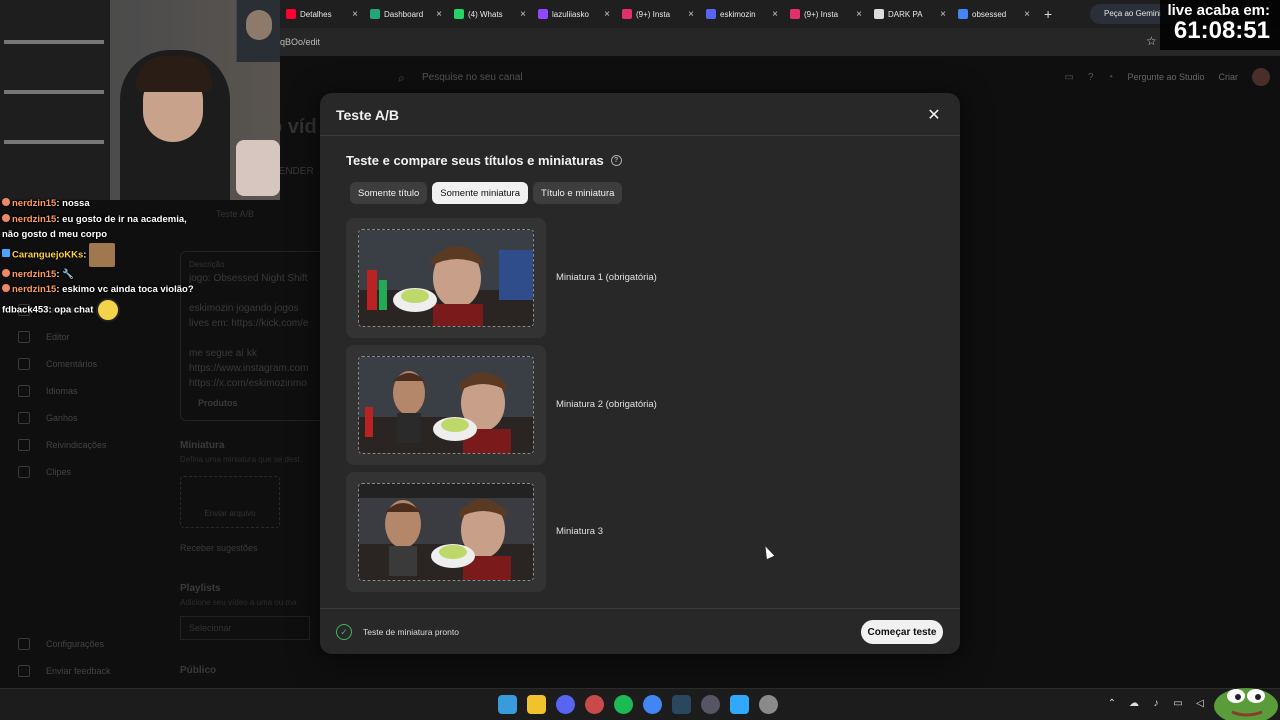  Describe the element at coordinates (218, 403) in the screenshot. I see `products-button: Produtos` at that location.